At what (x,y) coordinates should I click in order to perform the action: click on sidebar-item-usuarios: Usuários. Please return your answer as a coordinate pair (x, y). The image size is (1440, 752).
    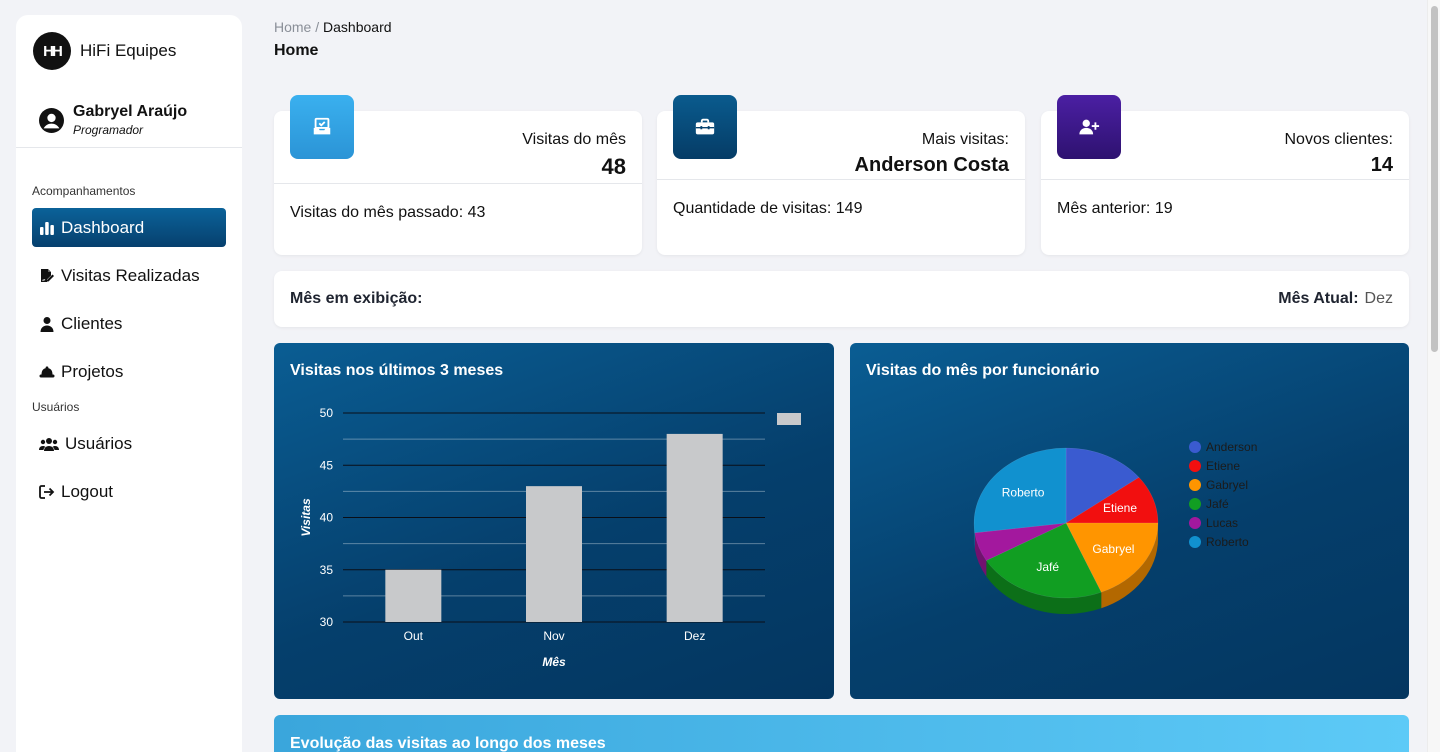
    Looking at the image, I should click on (129, 443).